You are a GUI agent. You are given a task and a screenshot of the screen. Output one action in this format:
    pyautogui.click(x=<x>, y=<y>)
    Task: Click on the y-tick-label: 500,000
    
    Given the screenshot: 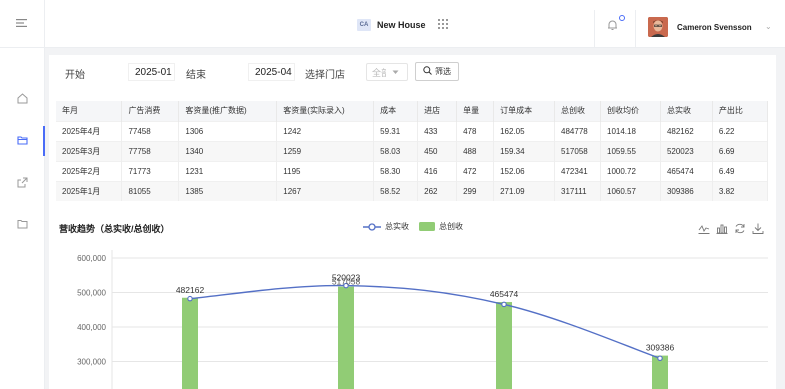 What is the action you would take?
    pyautogui.click(x=91, y=293)
    